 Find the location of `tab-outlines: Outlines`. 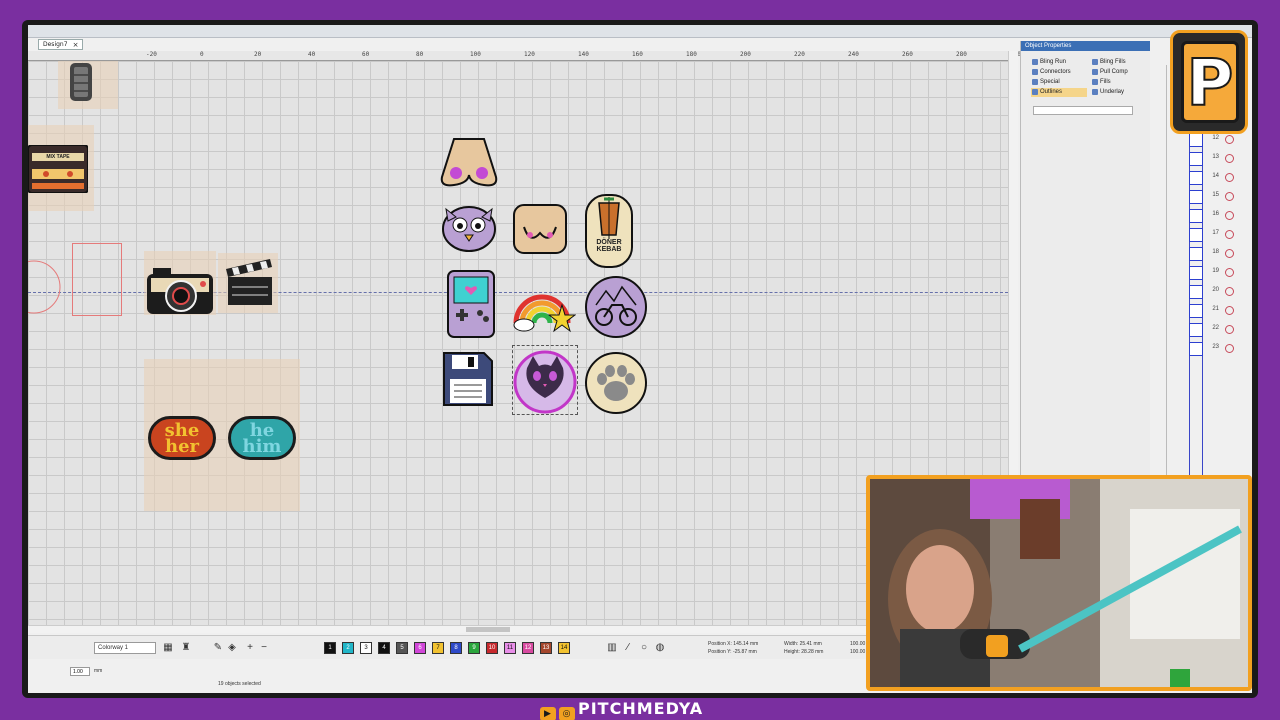

tab-outlines: Outlines is located at coordinates (1059, 92).